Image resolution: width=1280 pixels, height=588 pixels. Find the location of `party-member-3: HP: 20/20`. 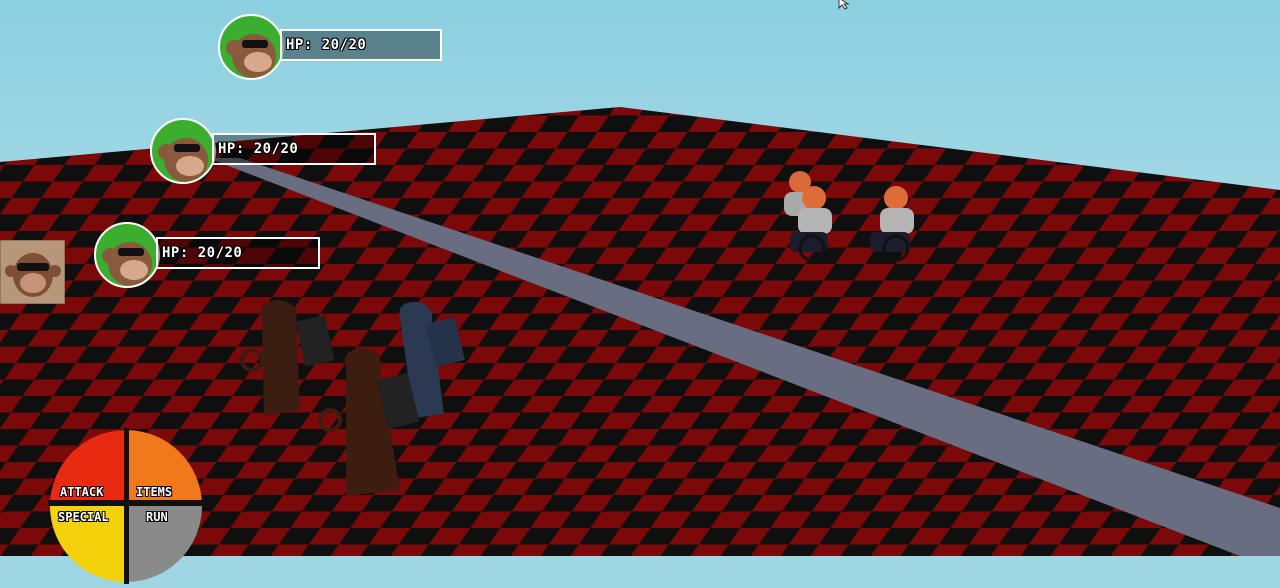

party-member-3: HP: 20/20 is located at coordinates (207, 255).